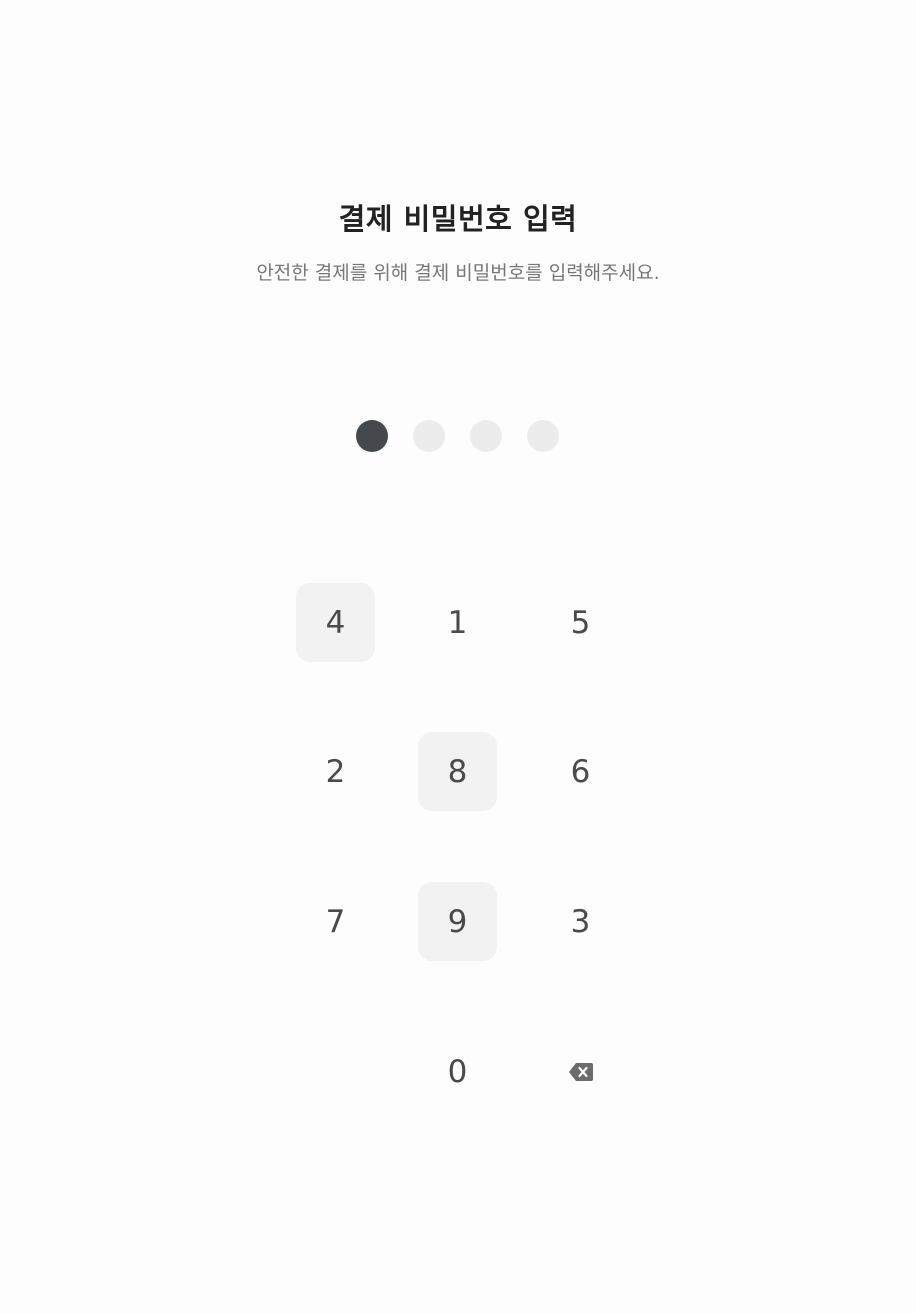 Image resolution: width=916 pixels, height=1313 pixels. What do you see at coordinates (457, 921) in the screenshot?
I see `key-9: 9` at bounding box center [457, 921].